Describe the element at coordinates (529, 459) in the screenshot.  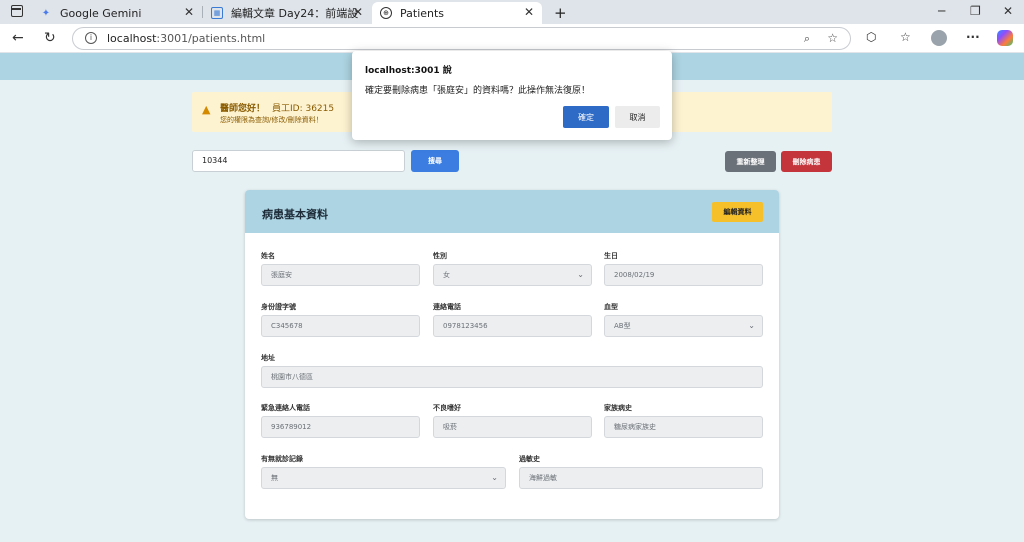
I see `allergies-label: 過敏史` at that location.